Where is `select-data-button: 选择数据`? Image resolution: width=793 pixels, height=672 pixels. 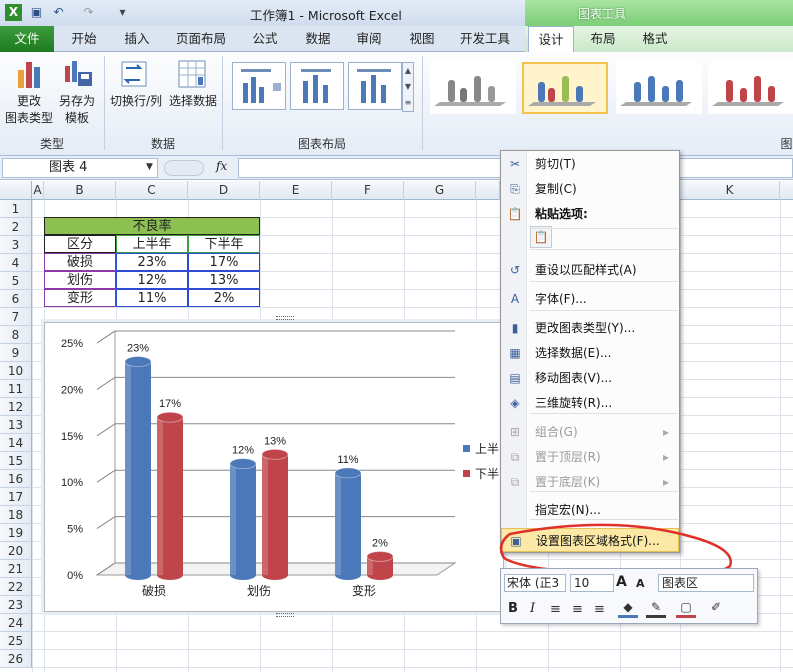
select-data-button: 选择数据 is located at coordinates (193, 101).